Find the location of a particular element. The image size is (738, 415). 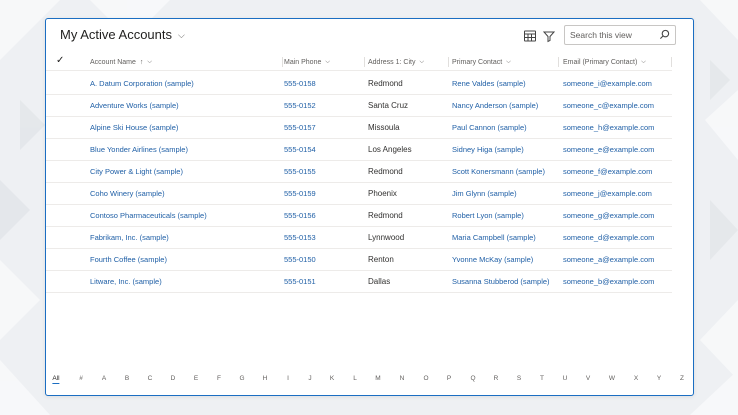

jump-letter: F is located at coordinates (219, 378).